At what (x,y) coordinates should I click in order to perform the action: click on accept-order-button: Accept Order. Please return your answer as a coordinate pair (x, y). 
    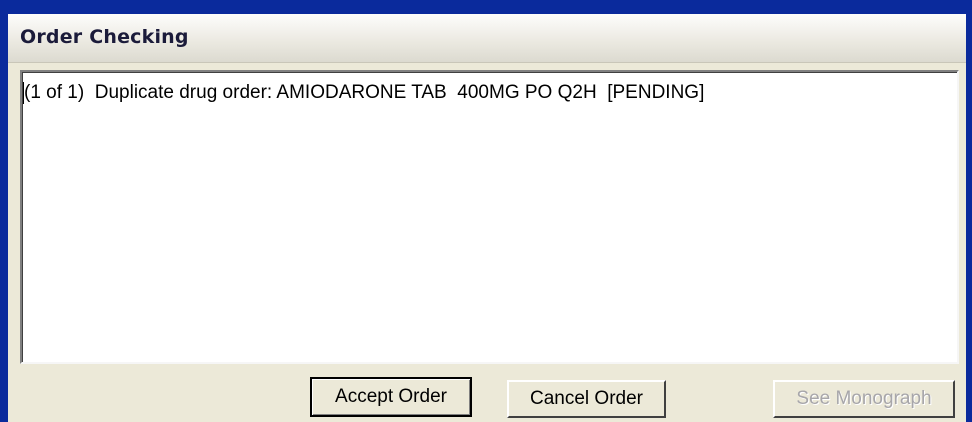
    Looking at the image, I should click on (391, 397).